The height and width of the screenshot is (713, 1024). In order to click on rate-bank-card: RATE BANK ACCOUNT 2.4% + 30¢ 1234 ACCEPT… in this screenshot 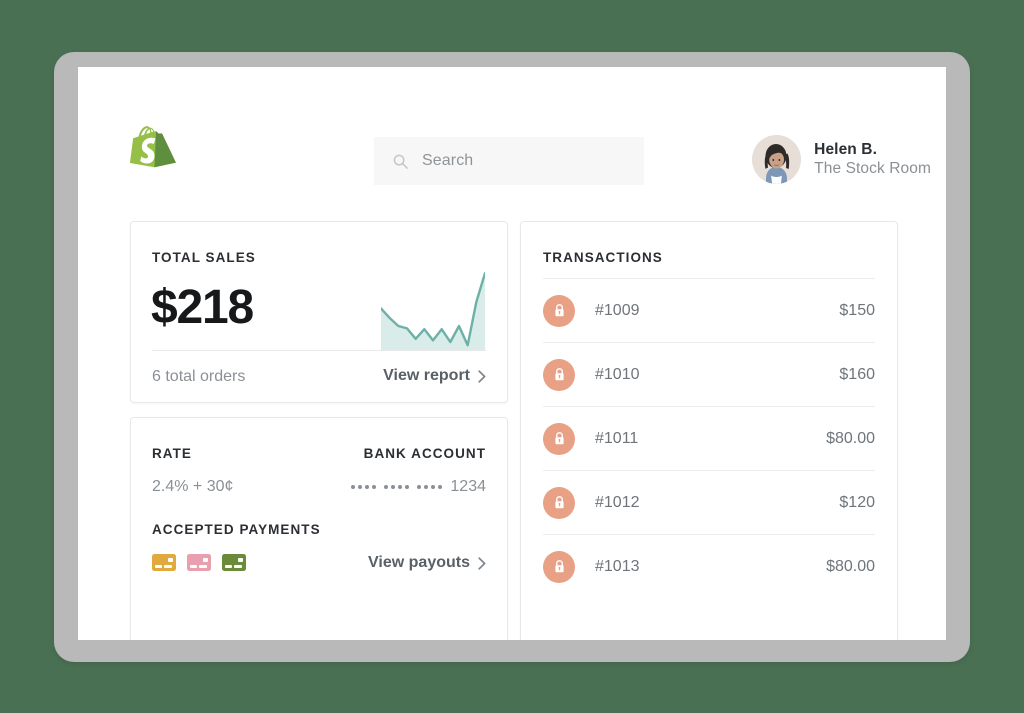, I will do `click(319, 528)`.